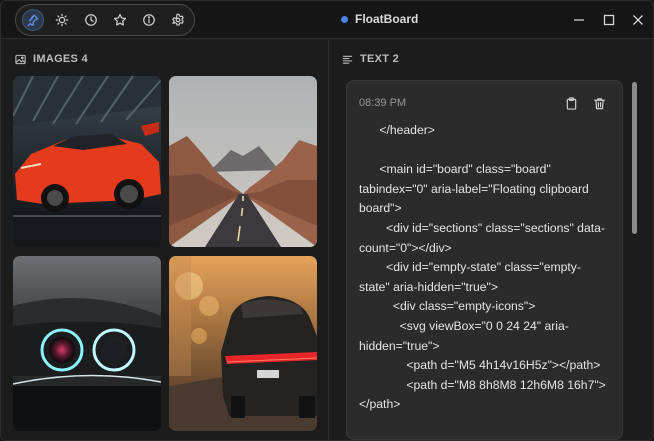  I want to click on maximize-button, so click(609, 20).